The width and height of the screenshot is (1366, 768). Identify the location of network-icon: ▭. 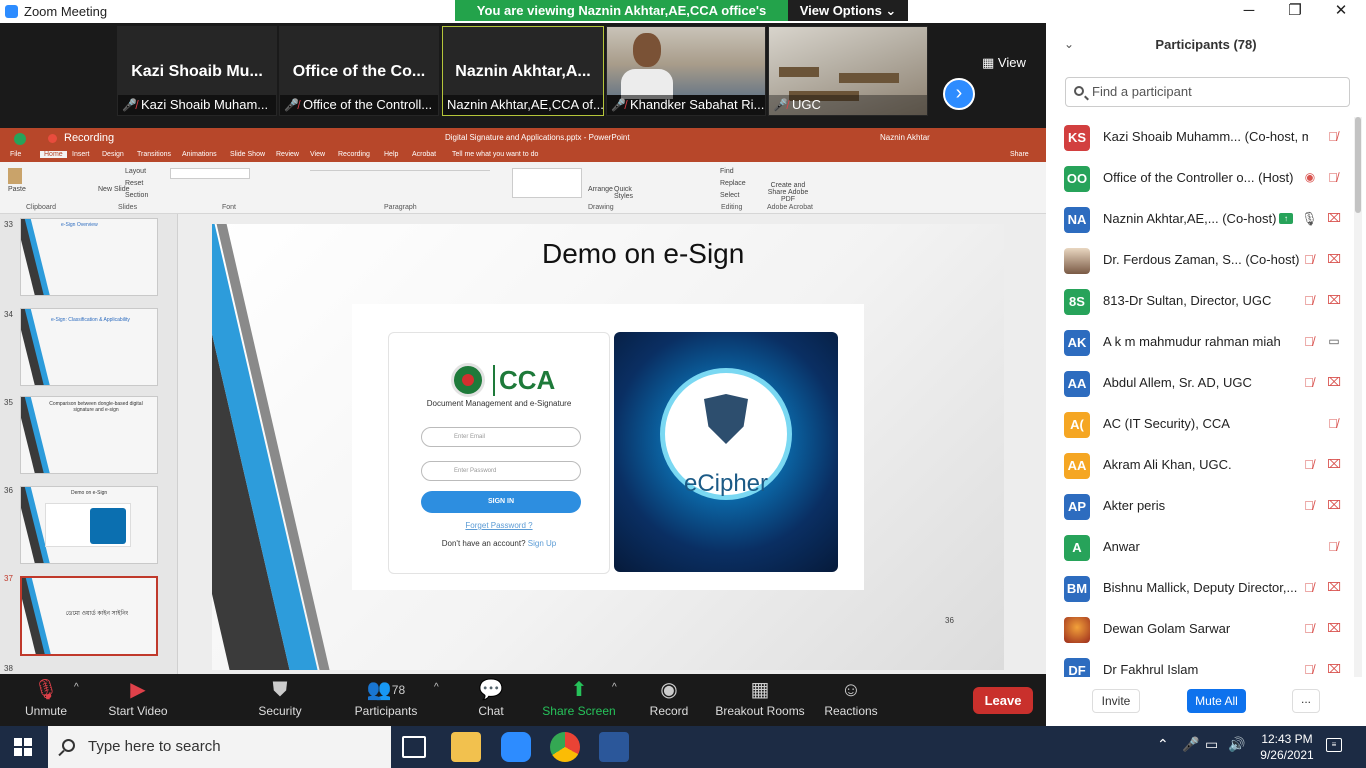
(1211, 744).